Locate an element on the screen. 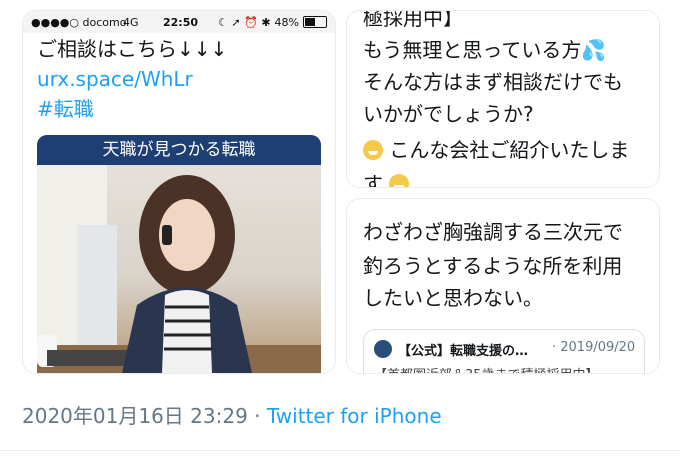 The width and height of the screenshot is (680, 464). hashtag-link: #転職 is located at coordinates (65, 109).